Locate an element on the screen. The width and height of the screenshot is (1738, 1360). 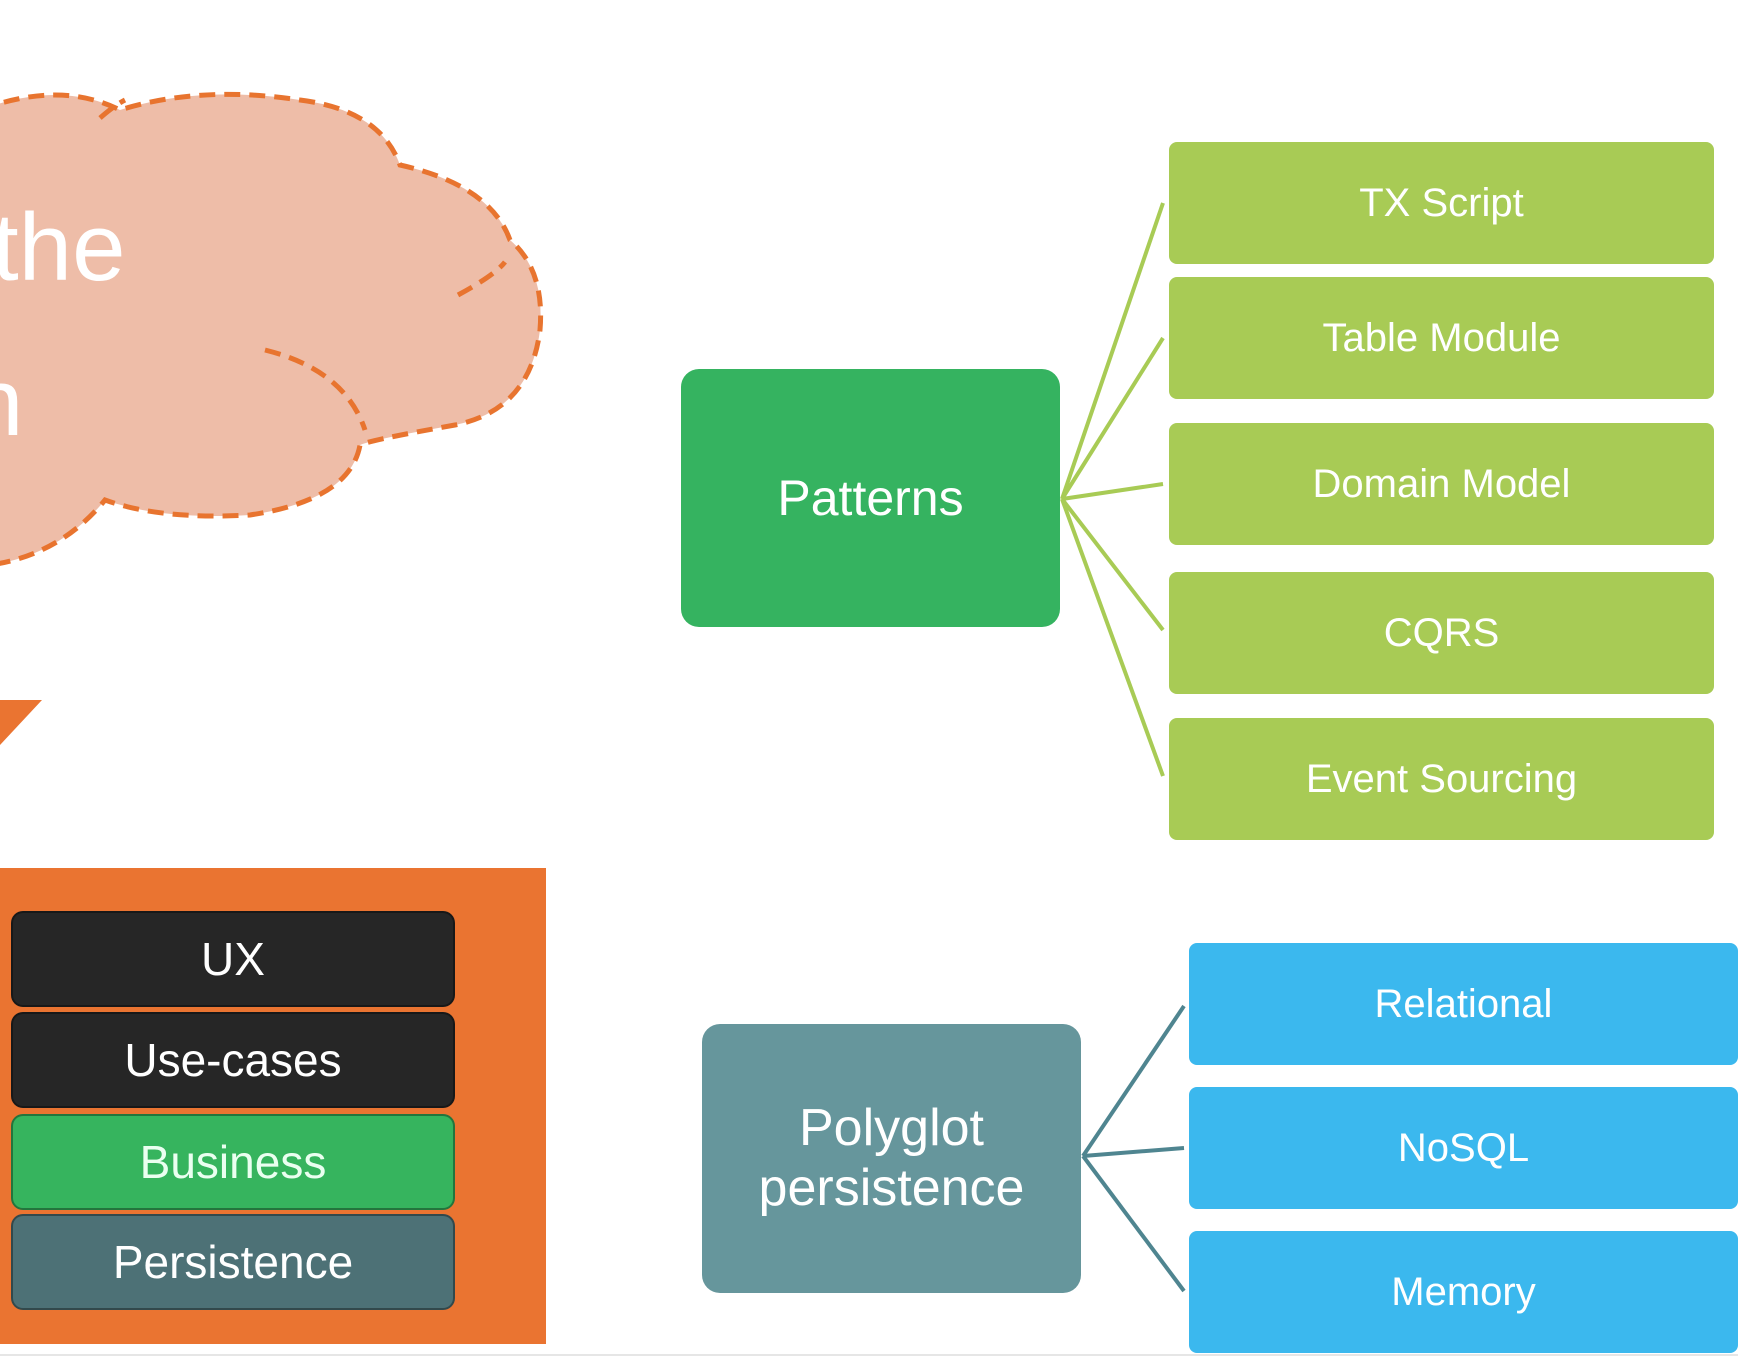
cloud-text-line1: the is located at coordinates (63, 247).